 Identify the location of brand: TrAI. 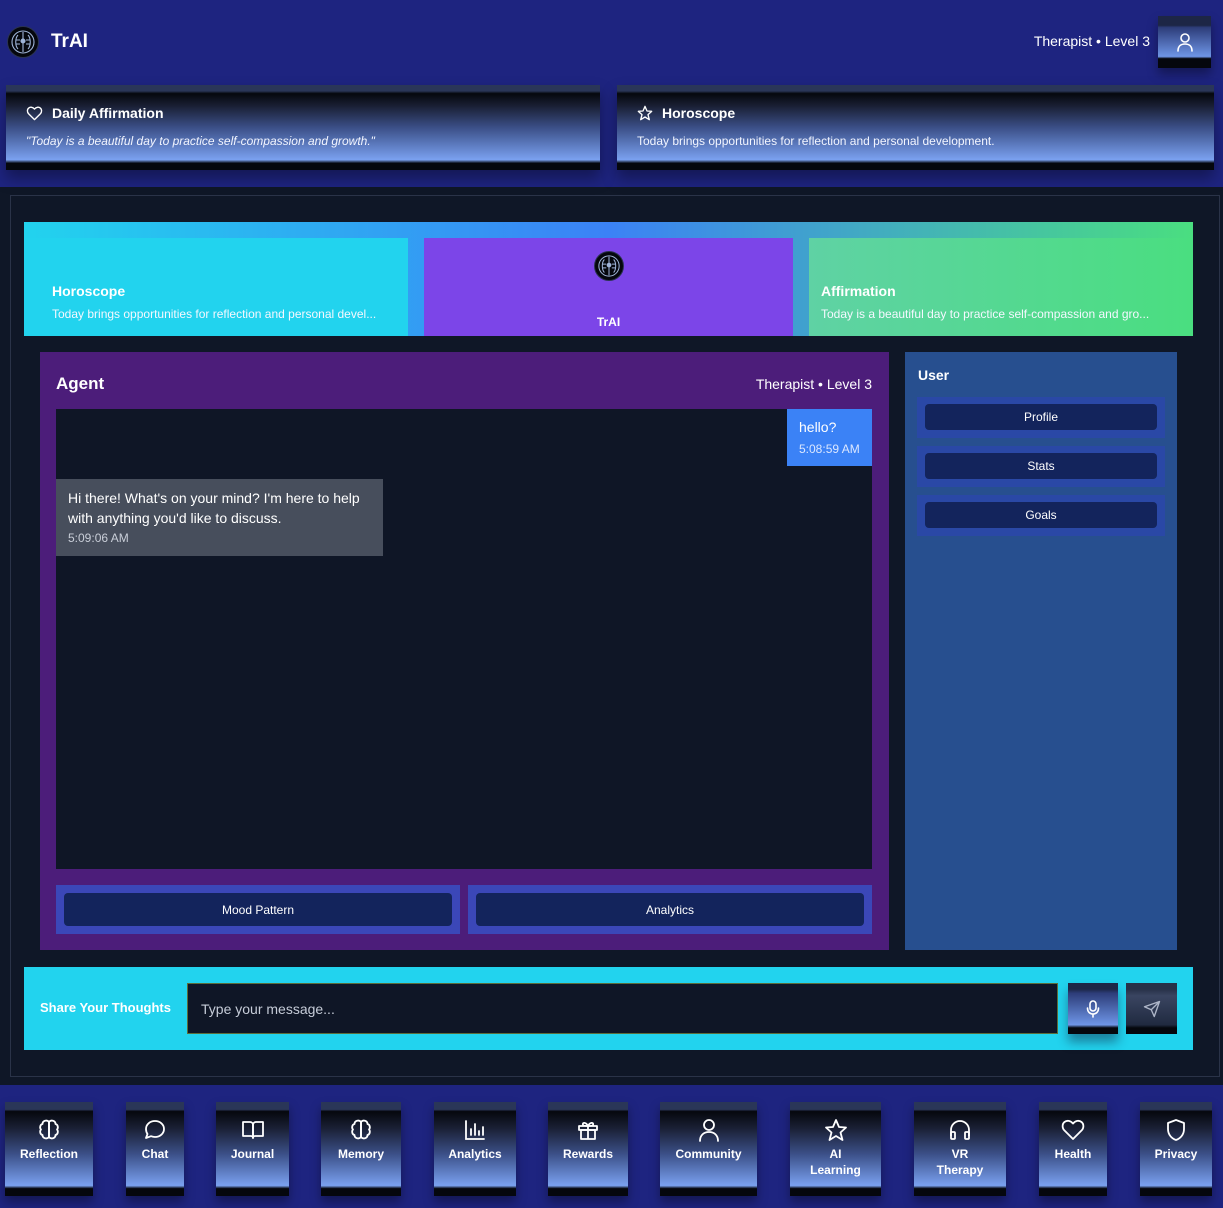
(47, 42).